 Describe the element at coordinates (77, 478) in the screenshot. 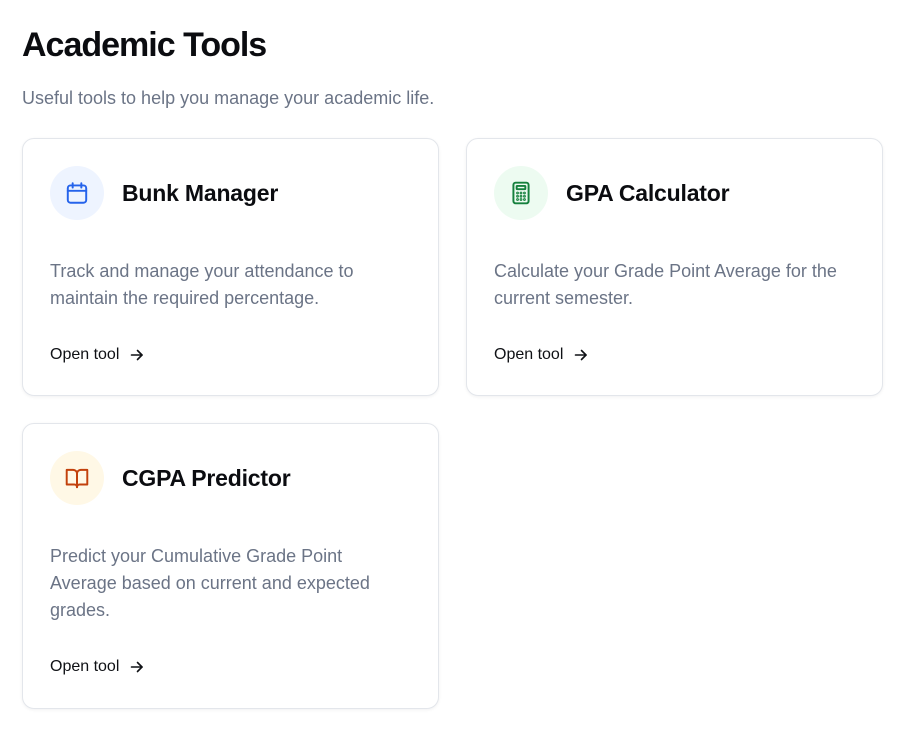

I see `book-open-icon` at that location.